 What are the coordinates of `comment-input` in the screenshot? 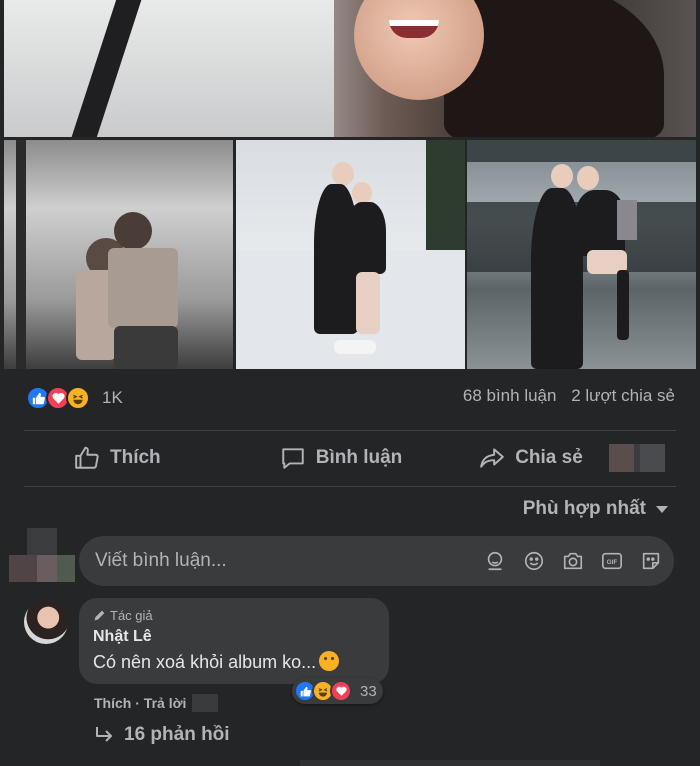 It's located at (275, 561).